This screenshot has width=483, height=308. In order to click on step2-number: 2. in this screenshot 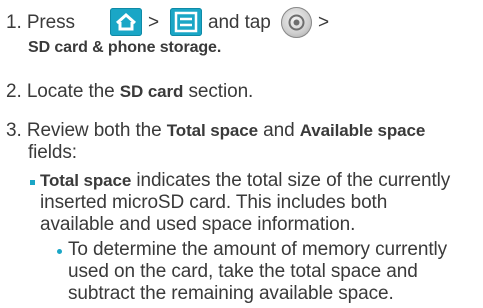, I will do `click(14, 91)`.